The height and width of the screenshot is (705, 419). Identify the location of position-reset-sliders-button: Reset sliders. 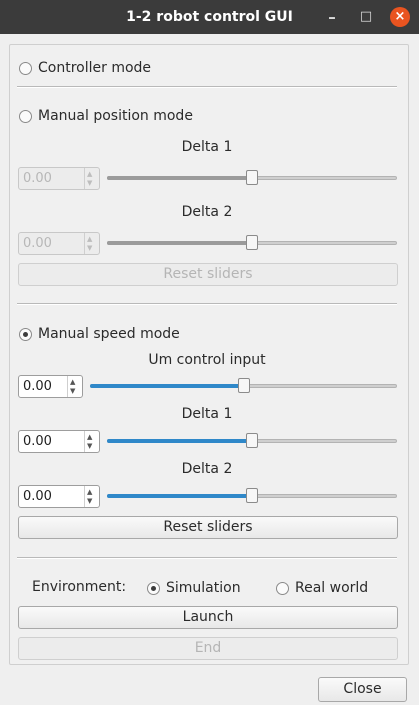
(208, 274).